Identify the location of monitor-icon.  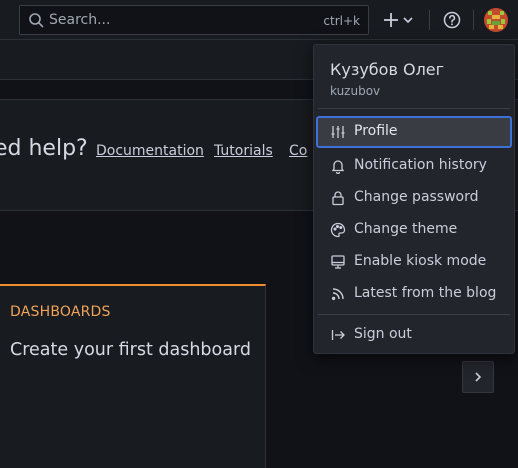
(338, 262).